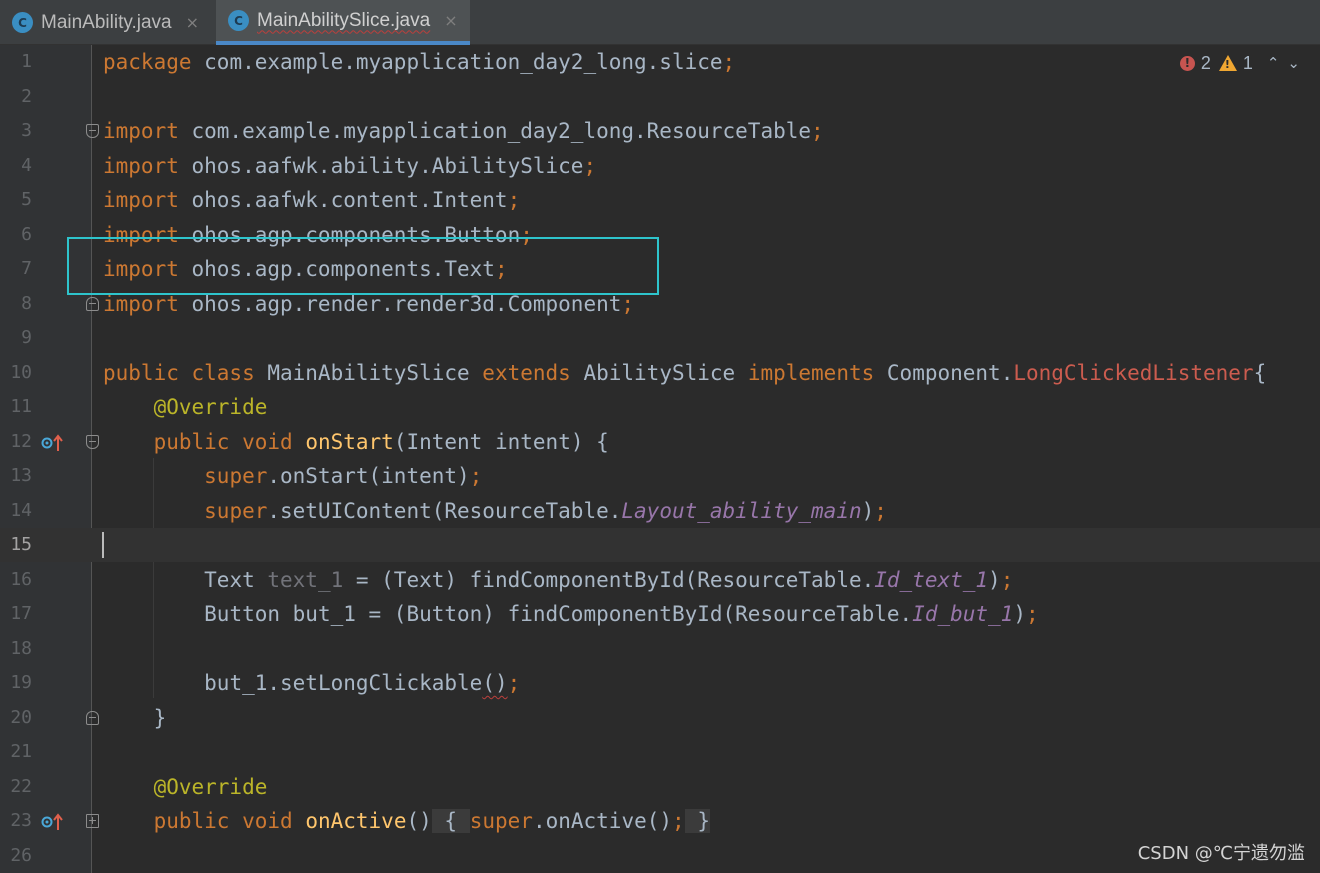  What do you see at coordinates (92, 821) in the screenshot?
I see `expand-fold-icon` at bounding box center [92, 821].